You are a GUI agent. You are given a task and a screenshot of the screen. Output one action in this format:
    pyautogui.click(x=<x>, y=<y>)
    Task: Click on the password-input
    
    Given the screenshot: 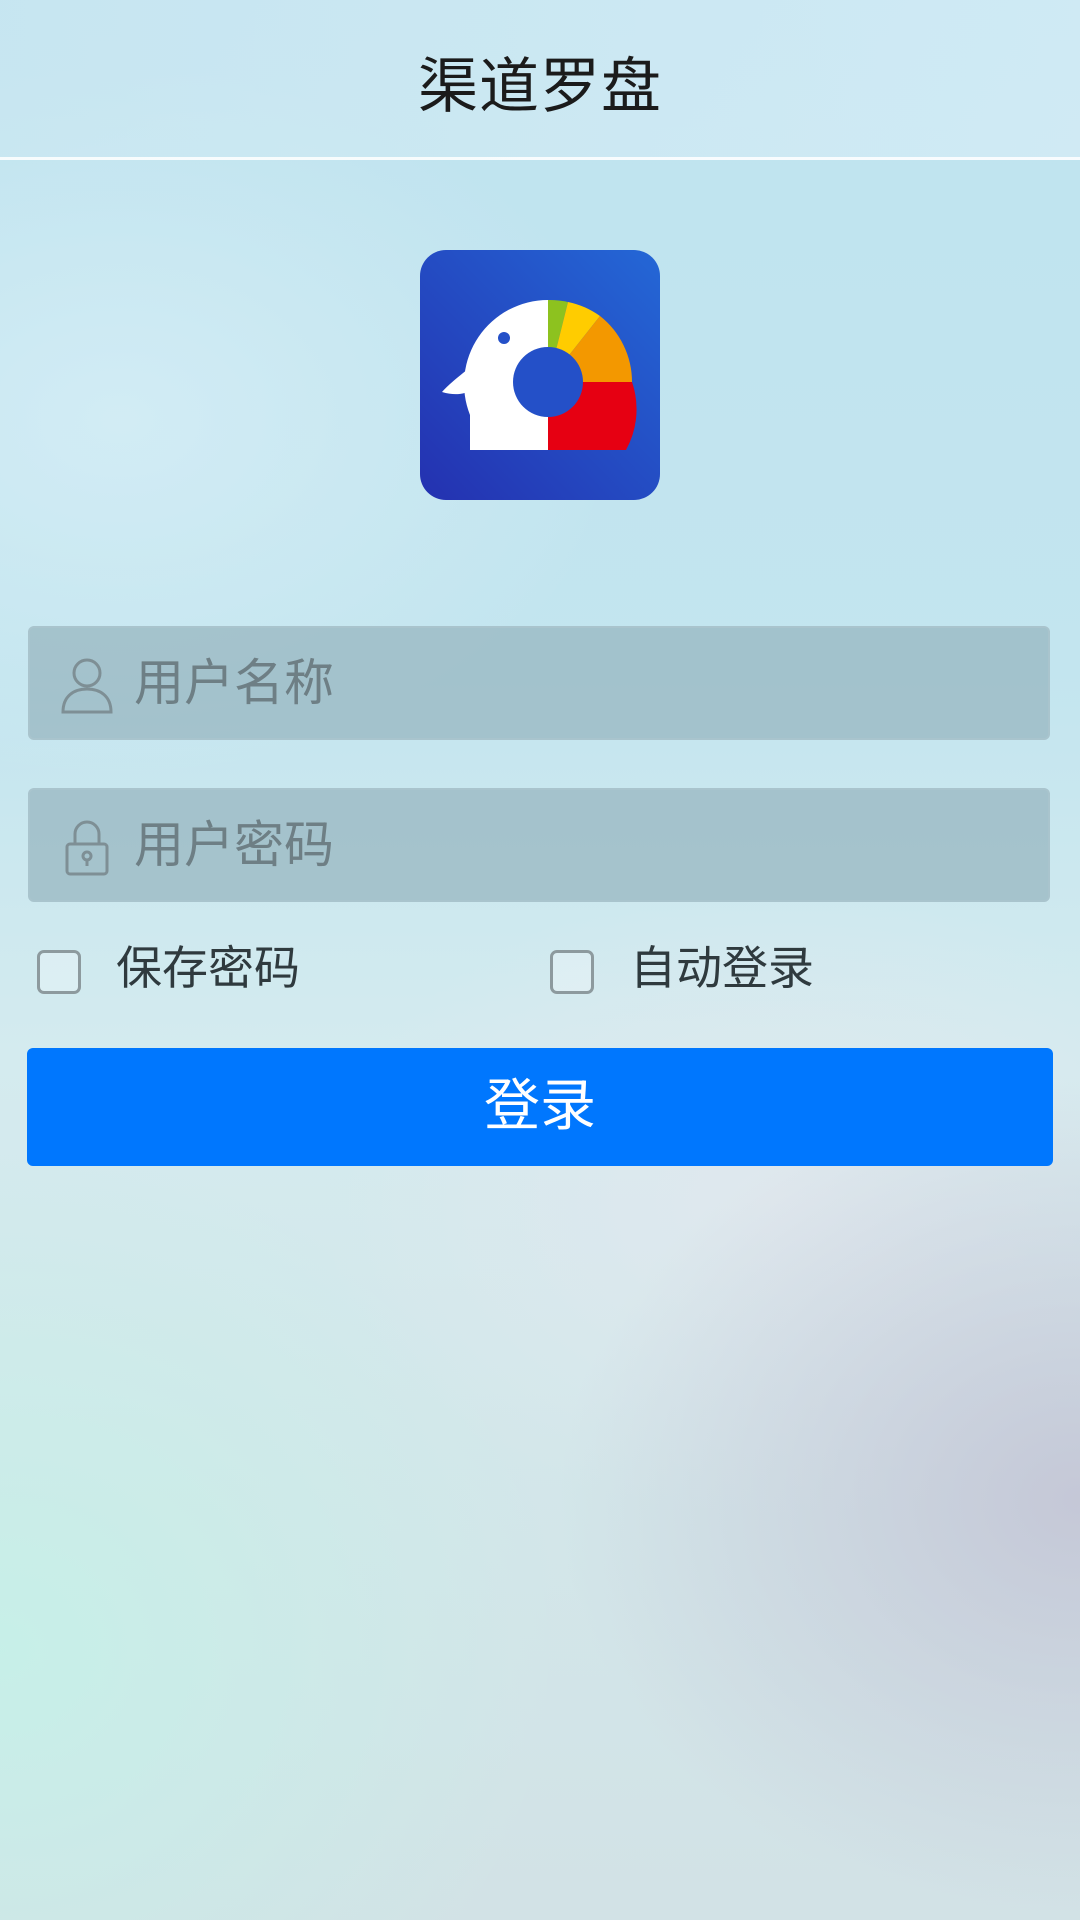 What is the action you would take?
    pyautogui.click(x=574, y=845)
    